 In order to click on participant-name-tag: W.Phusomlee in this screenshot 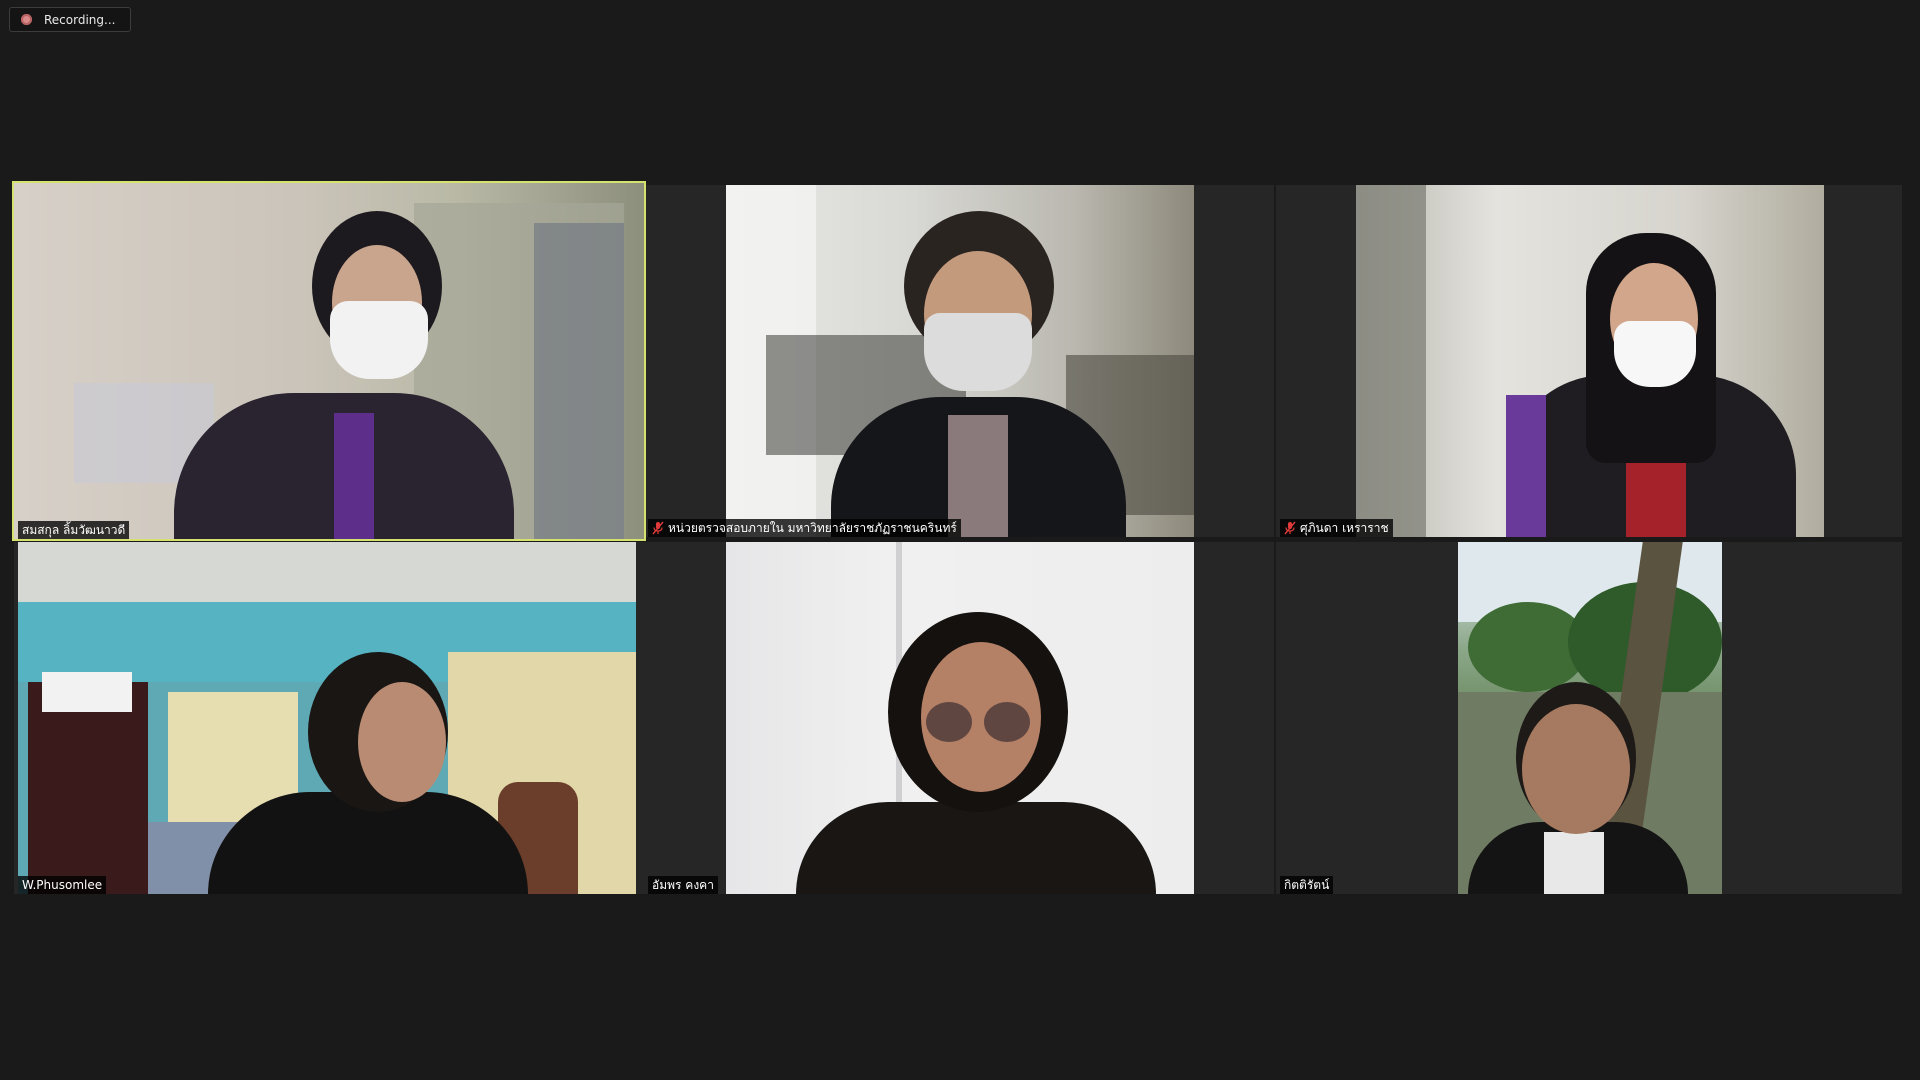, I will do `click(62, 885)`.